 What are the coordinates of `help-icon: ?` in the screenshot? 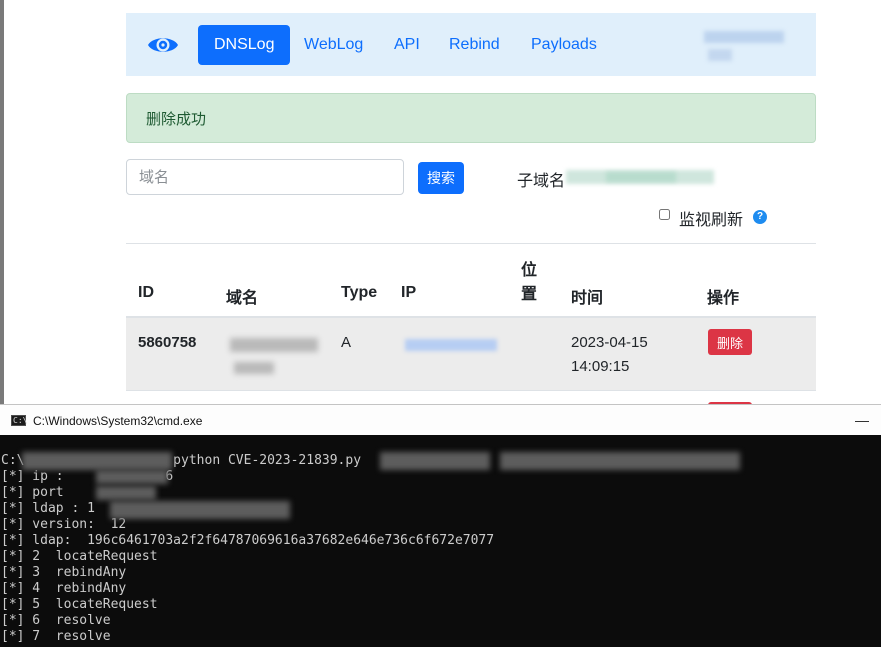 It's located at (760, 217).